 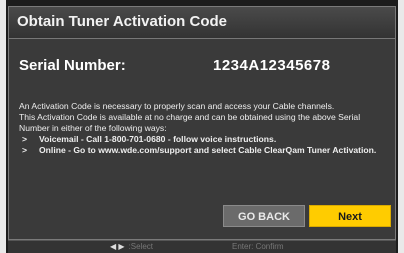 What do you see at coordinates (202, 69) in the screenshot?
I see `serial-number-row: Serial Number: 1234A12345678` at bounding box center [202, 69].